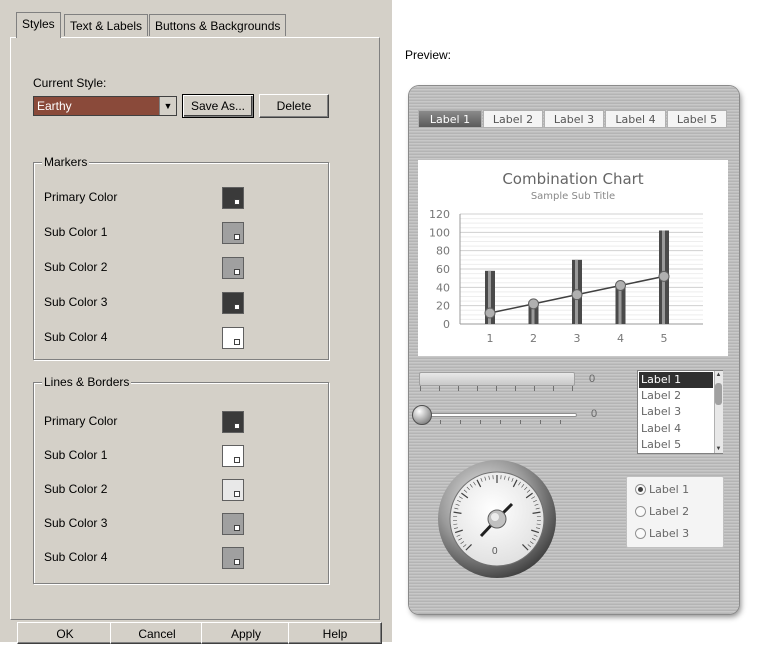 The image size is (768, 645). I want to click on scroll-up-icon: ▲, so click(718, 375).